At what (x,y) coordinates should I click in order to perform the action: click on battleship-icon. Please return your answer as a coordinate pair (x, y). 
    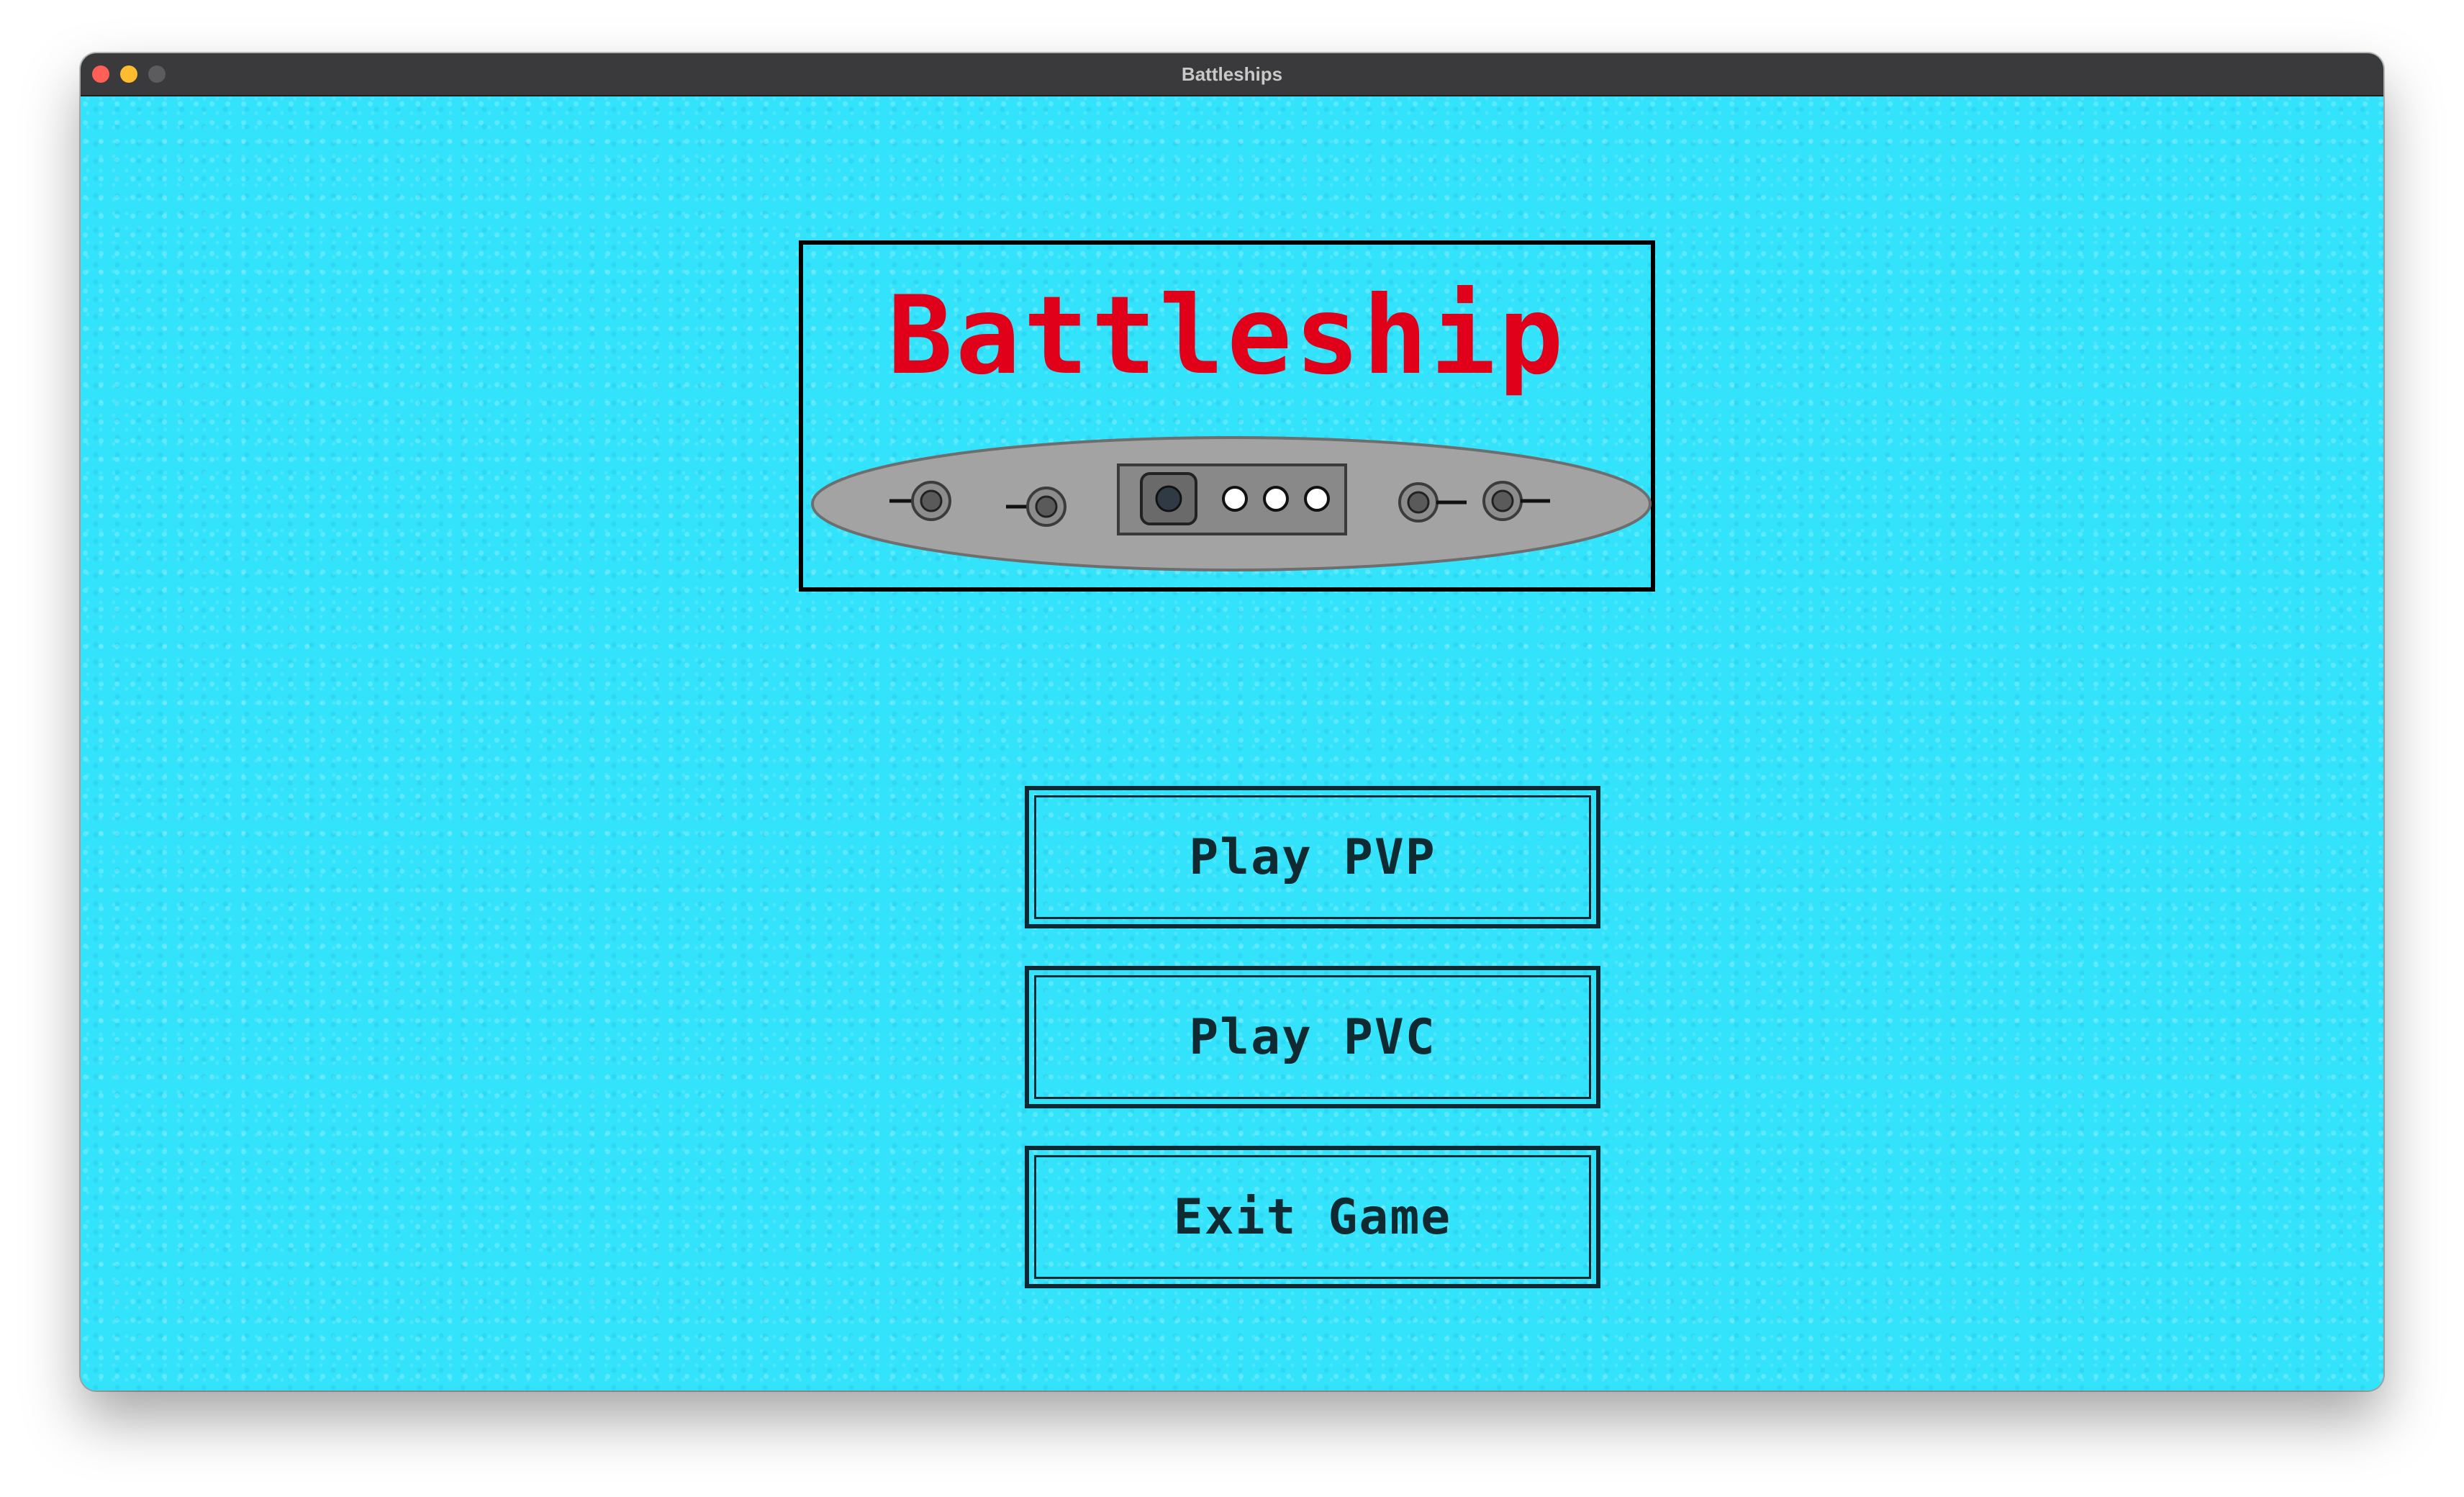
    Looking at the image, I should click on (1231, 503).